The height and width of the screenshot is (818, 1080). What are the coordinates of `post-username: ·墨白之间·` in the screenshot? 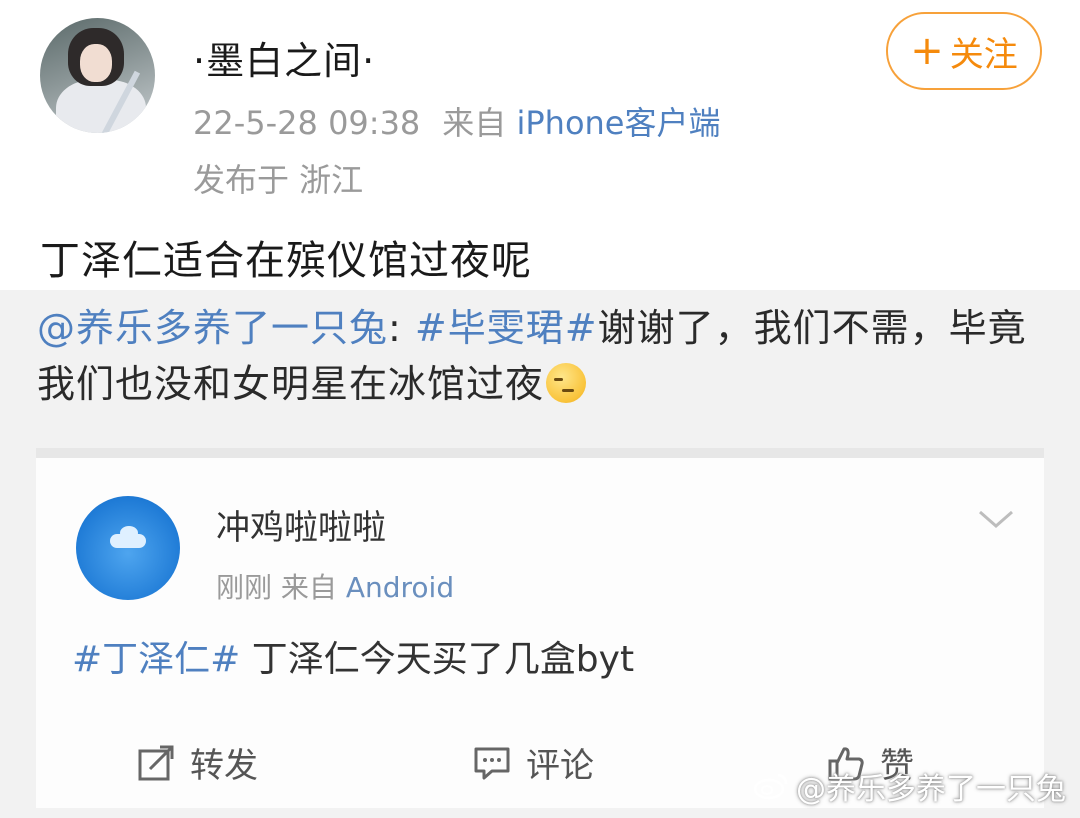 It's located at (284, 57).